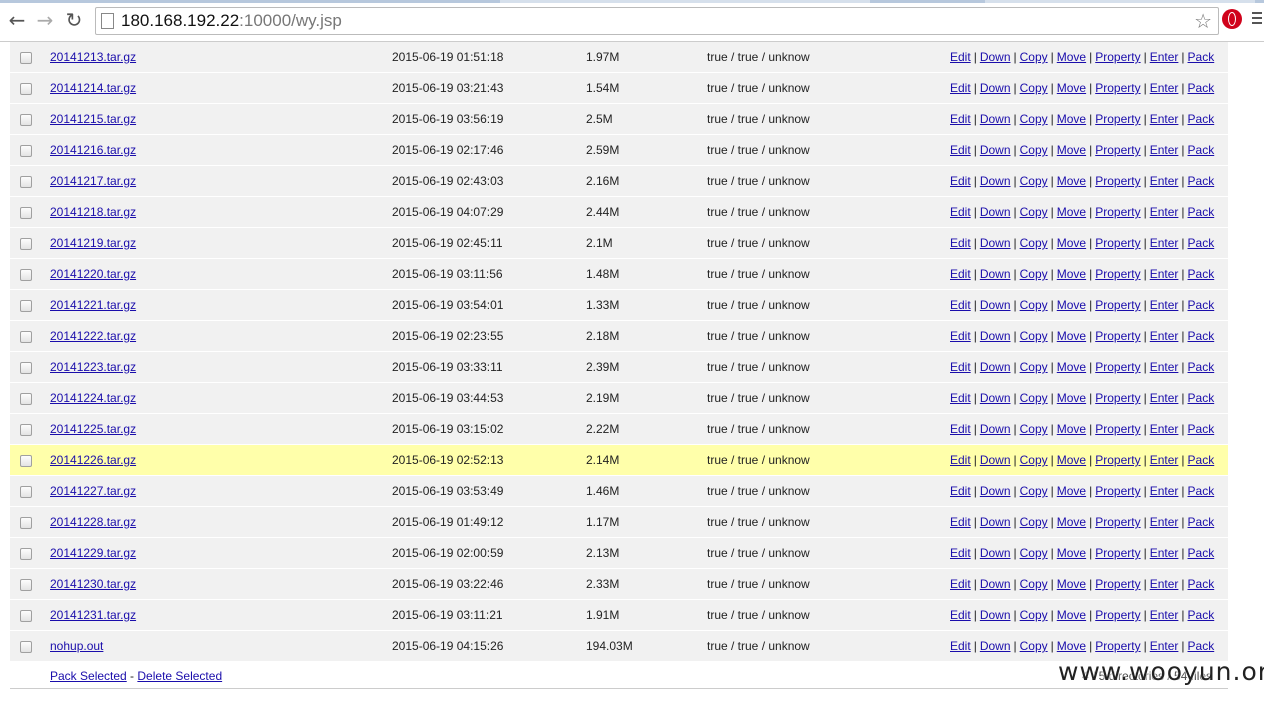 This screenshot has width=1264, height=701. What do you see at coordinates (93, 553) in the screenshot?
I see `file-name-link: 20141229.tar.gz` at bounding box center [93, 553].